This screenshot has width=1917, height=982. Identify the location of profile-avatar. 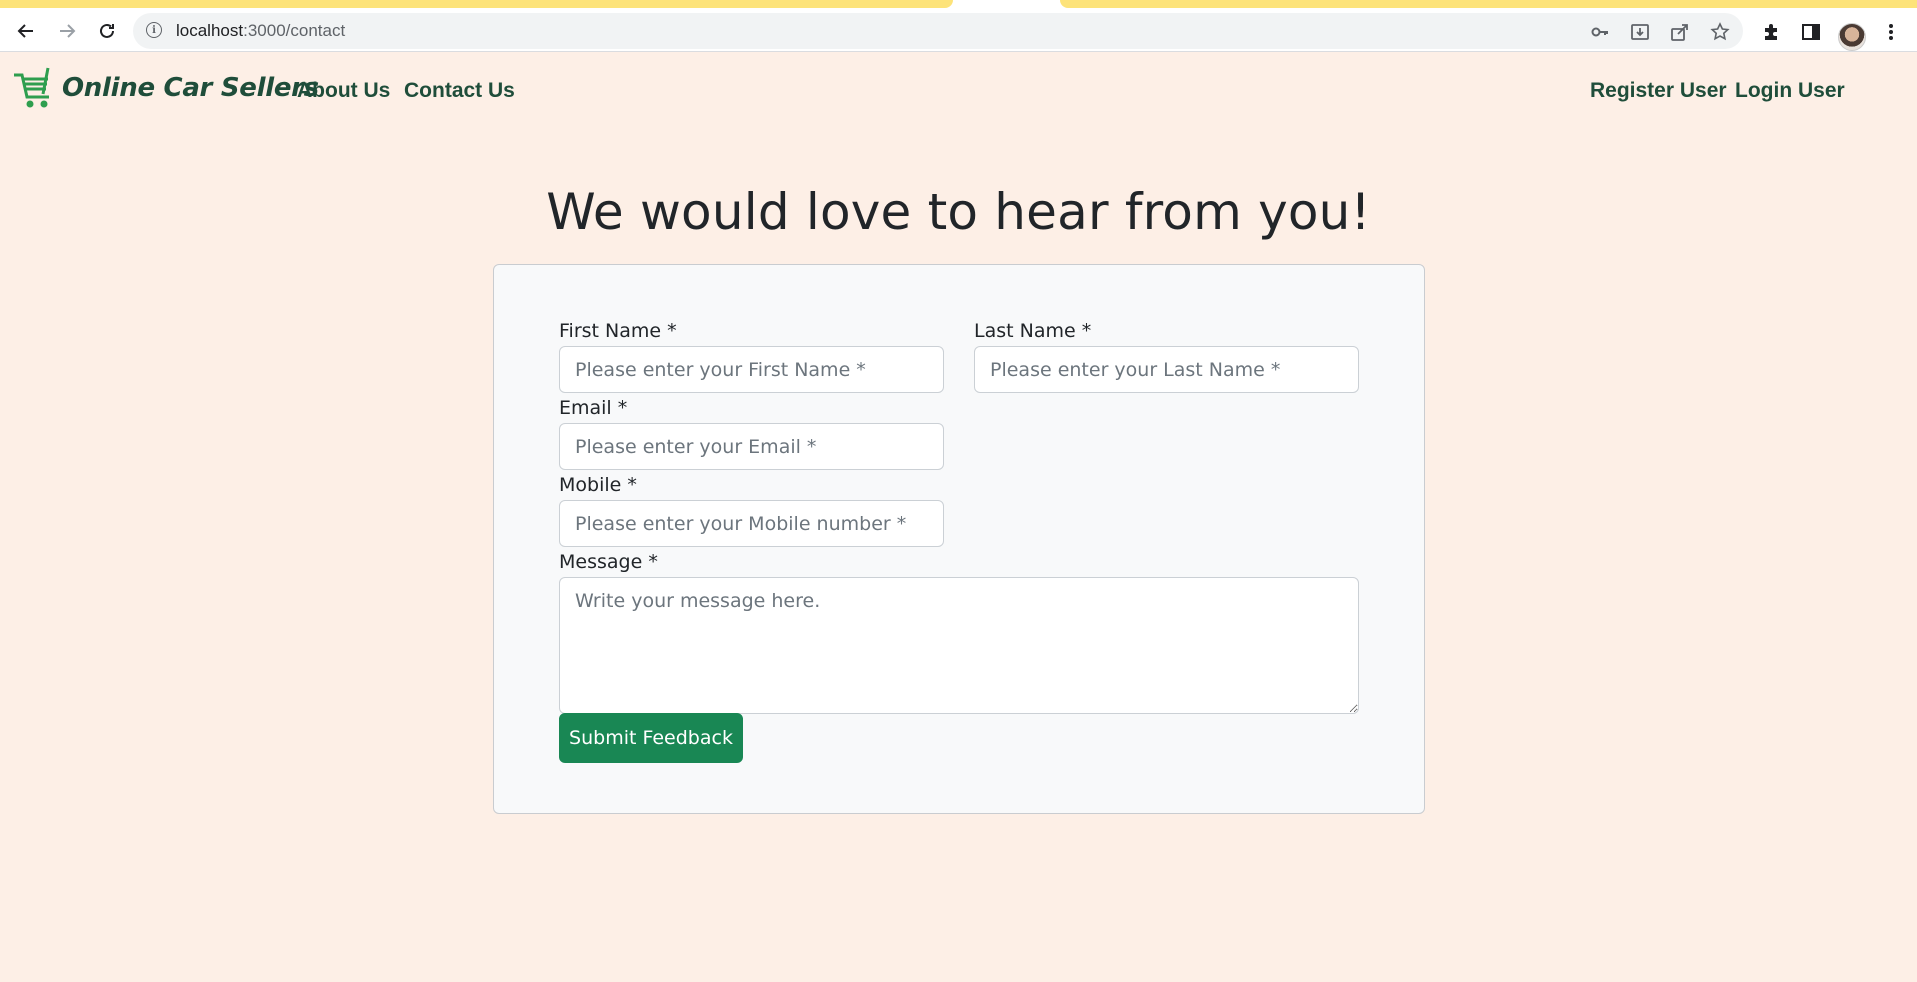
(1852, 37).